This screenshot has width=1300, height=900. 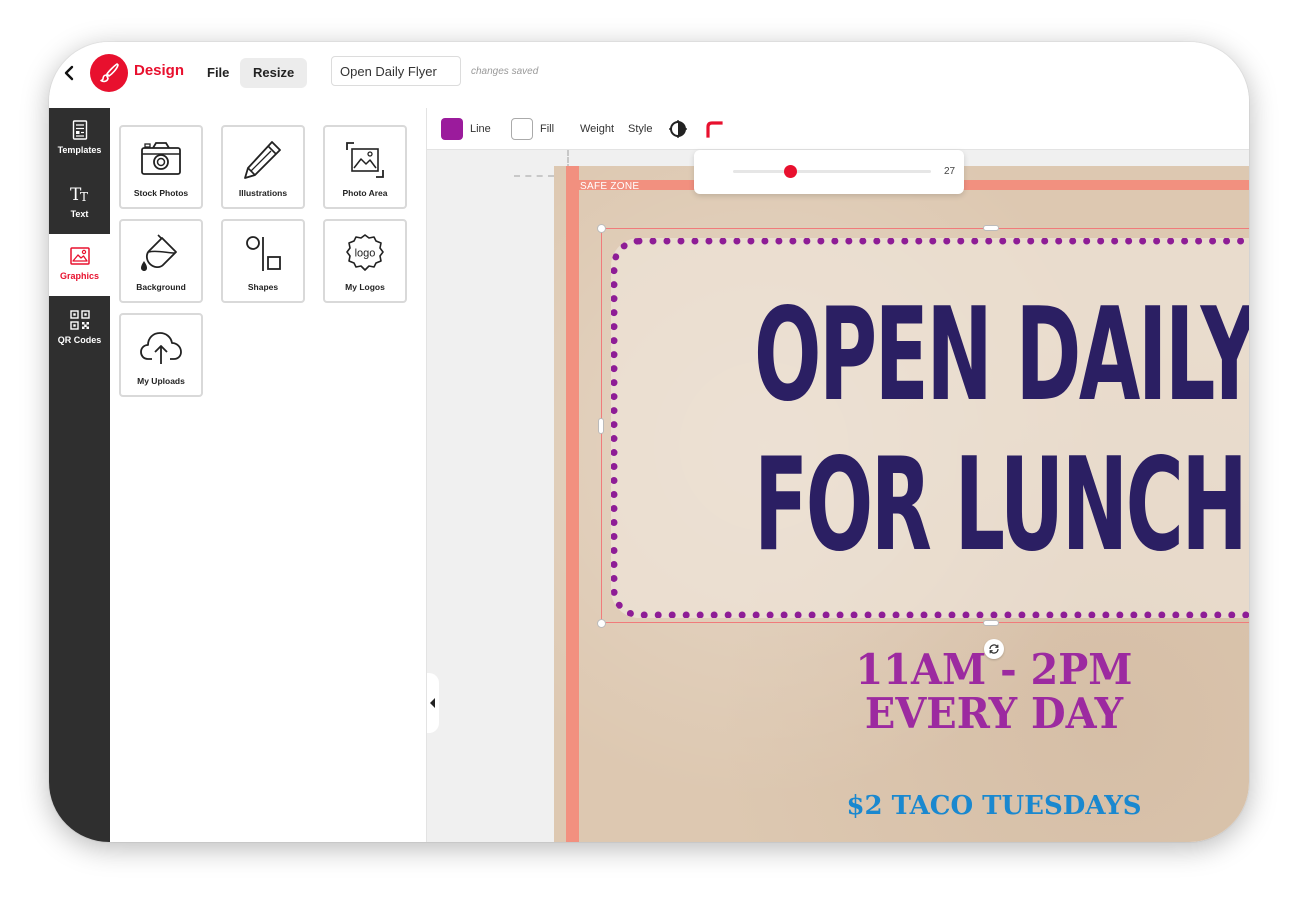 What do you see at coordinates (161, 348) in the screenshot?
I see `cloud-upload-icon` at bounding box center [161, 348].